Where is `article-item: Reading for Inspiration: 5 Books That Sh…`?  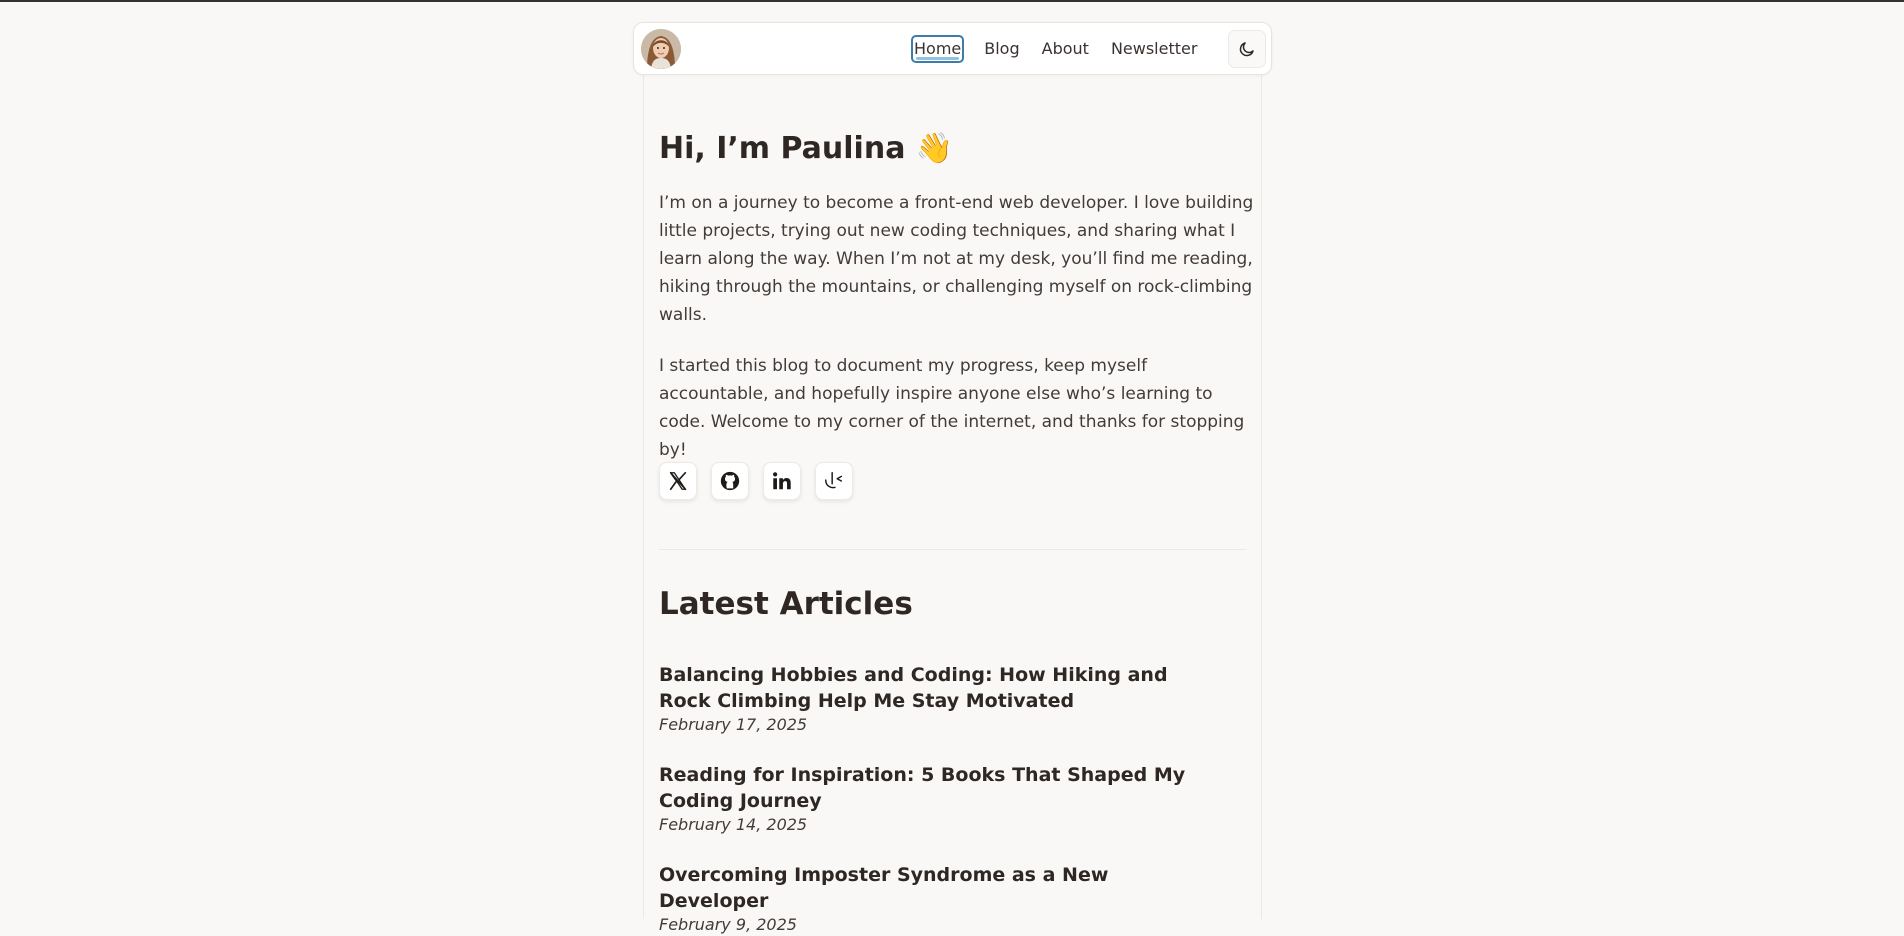 article-item: Reading for Inspiration: 5 Books That Sh… is located at coordinates (939, 799).